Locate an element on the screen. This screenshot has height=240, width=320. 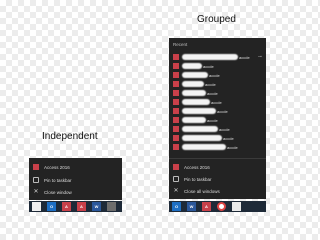
menu-label: Close all windows is located at coordinates (202, 191).